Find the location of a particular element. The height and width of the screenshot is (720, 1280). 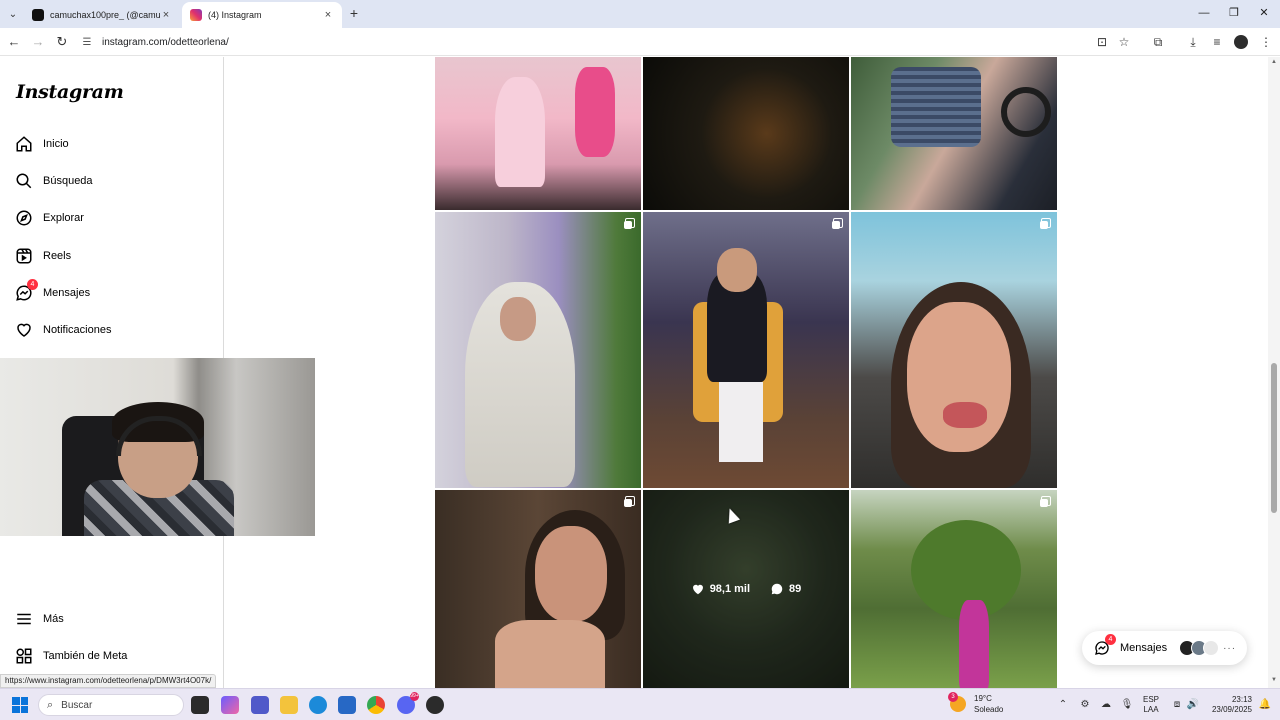

chrome-icon is located at coordinates (376, 705).